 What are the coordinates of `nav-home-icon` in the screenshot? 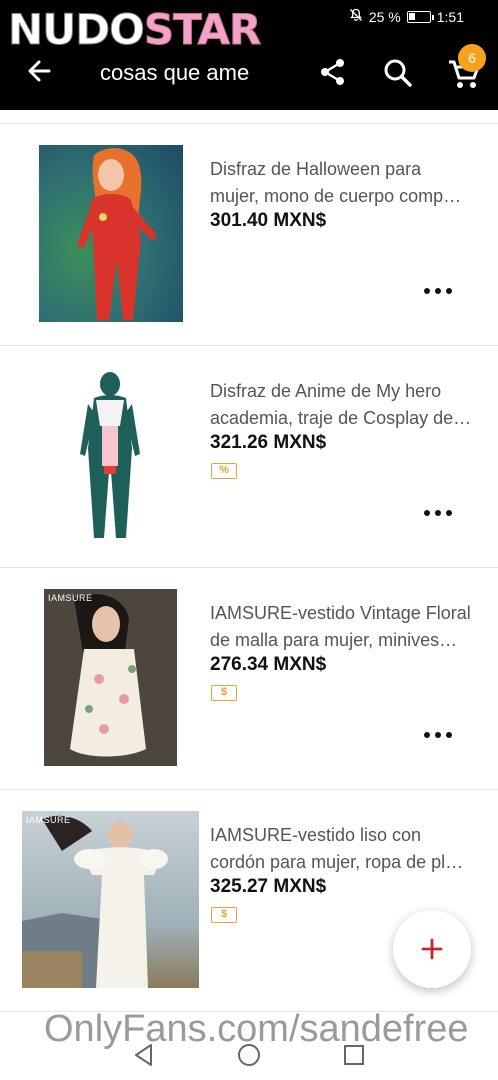 It's located at (249, 1055).